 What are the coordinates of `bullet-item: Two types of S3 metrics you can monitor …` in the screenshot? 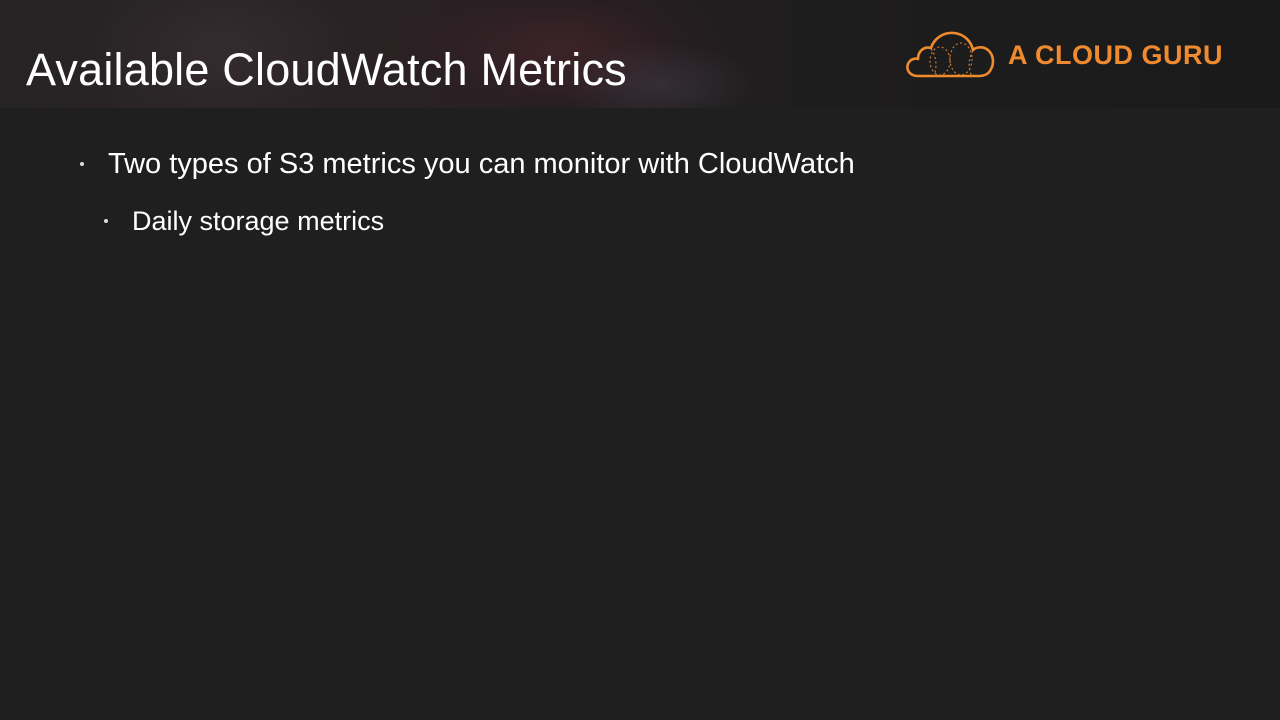 It's located at (467, 164).